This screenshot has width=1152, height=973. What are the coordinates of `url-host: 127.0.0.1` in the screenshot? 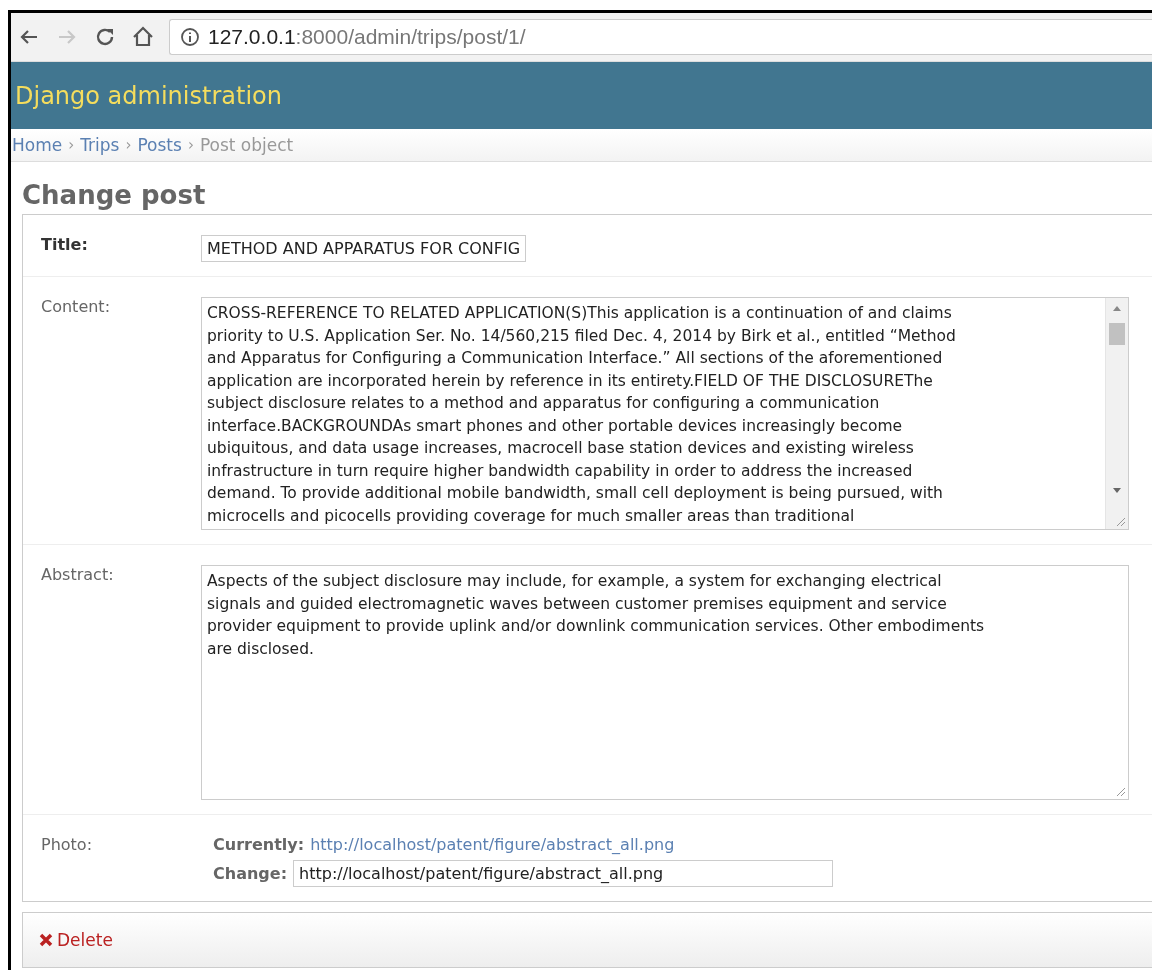 It's located at (252, 36).